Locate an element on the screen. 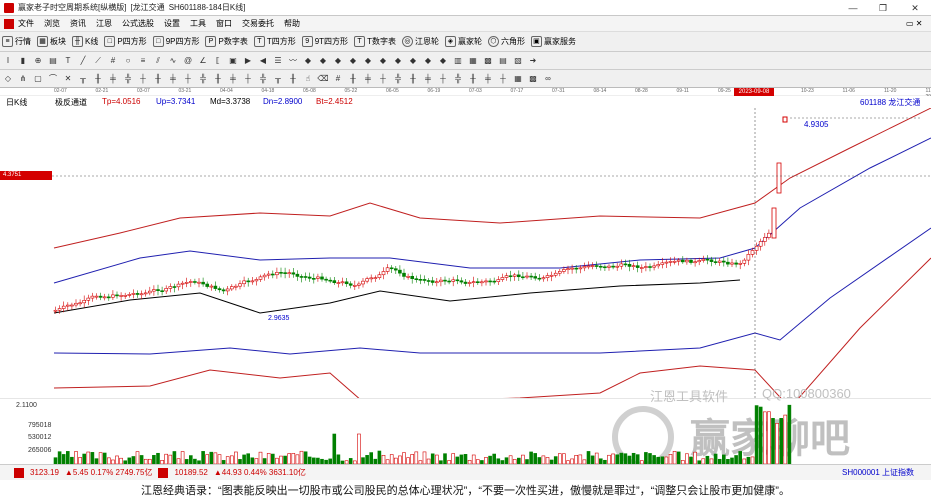 This screenshot has height=500, width=931. chart8-icon: ┼ is located at coordinates (443, 79).